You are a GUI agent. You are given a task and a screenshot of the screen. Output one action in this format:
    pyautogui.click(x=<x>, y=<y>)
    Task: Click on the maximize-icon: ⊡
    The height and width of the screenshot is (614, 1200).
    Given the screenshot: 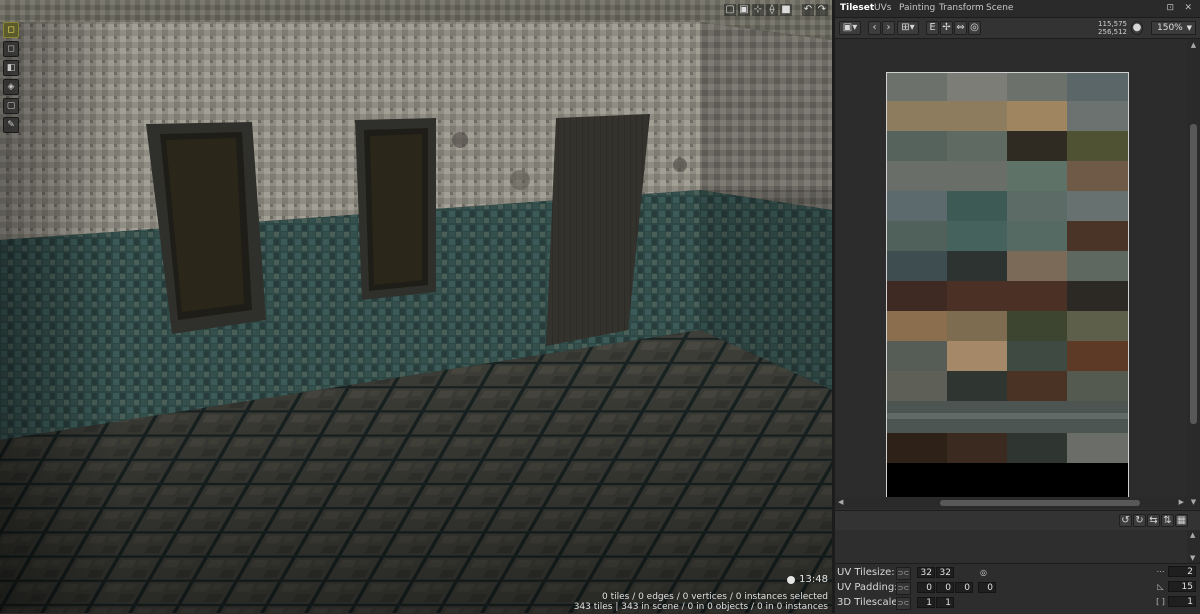 What is the action you would take?
    pyautogui.click(x=1170, y=8)
    